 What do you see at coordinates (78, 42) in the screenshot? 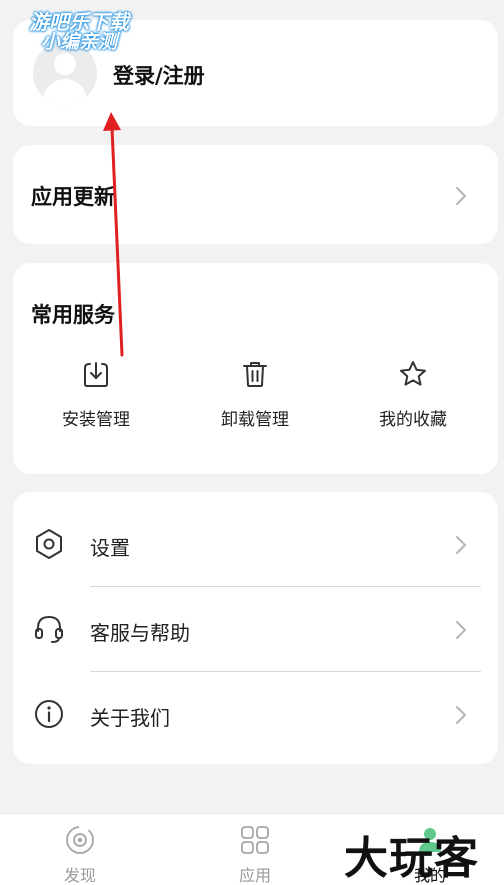
I see `watermark-line-2: 小编亲测` at bounding box center [78, 42].